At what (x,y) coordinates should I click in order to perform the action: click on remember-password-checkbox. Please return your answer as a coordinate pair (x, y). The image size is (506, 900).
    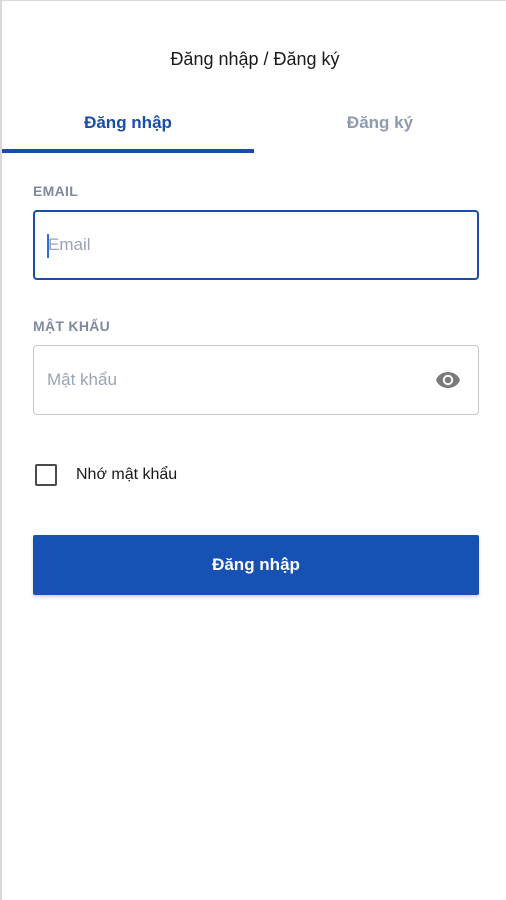
    Looking at the image, I should click on (46, 475).